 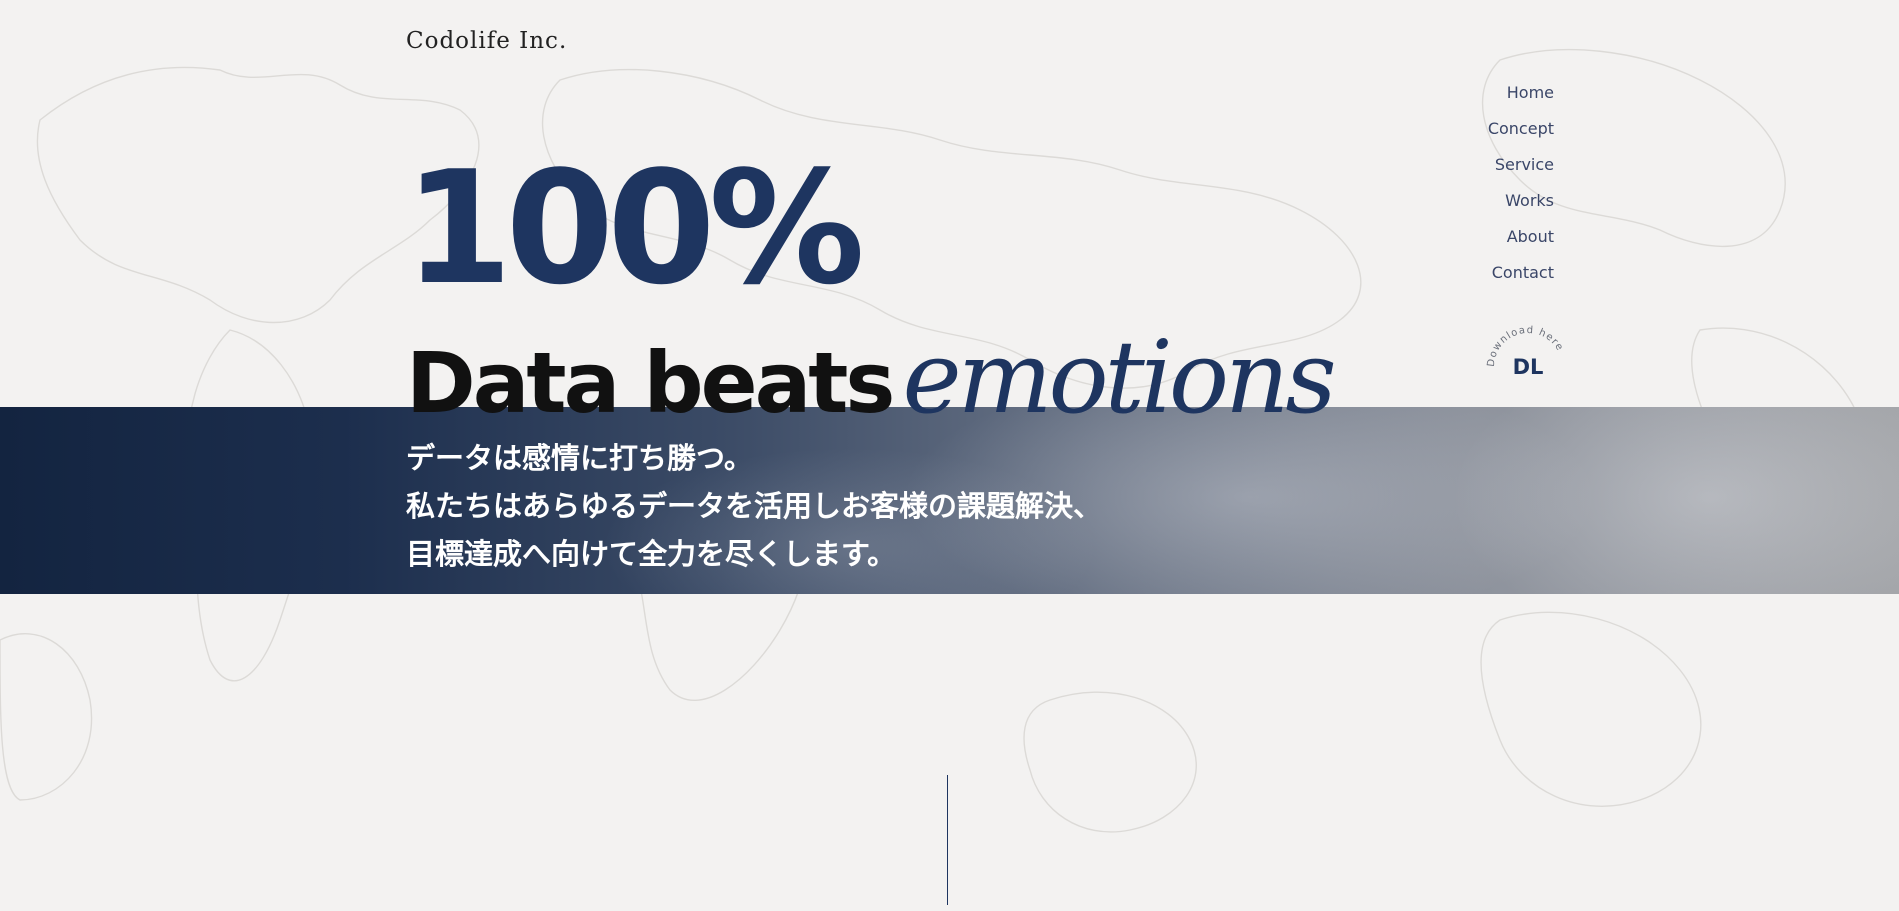 What do you see at coordinates (650, 383) in the screenshot?
I see `tagline-bold: Data beats` at bounding box center [650, 383].